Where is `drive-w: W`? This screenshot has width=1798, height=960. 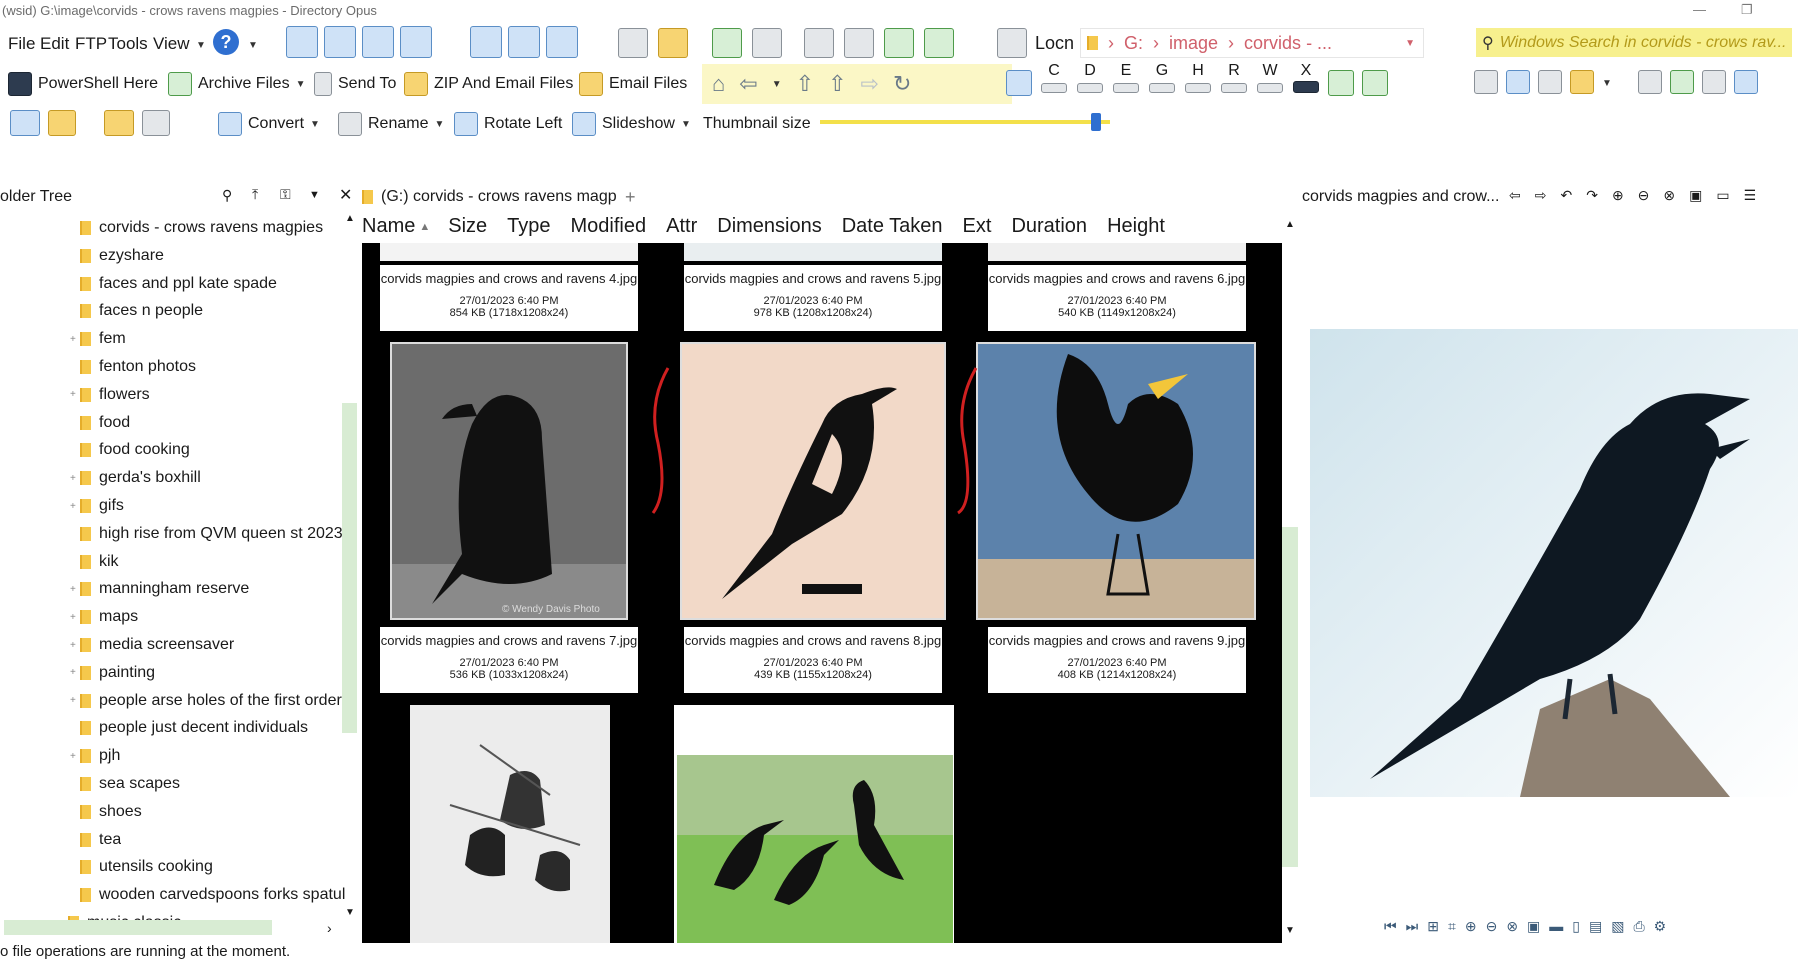 drive-w: W is located at coordinates (1270, 80).